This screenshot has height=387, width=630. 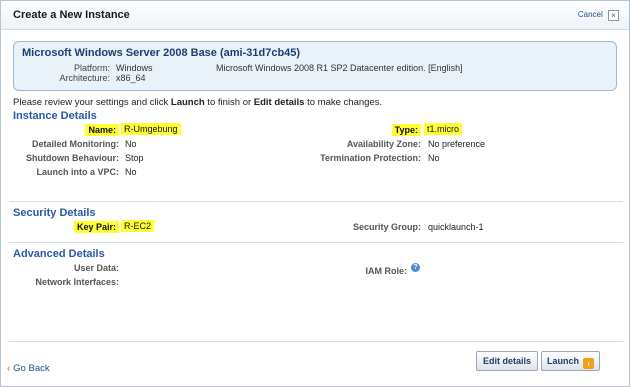 What do you see at coordinates (507, 361) in the screenshot?
I see `edit-details-button: Edit details` at bounding box center [507, 361].